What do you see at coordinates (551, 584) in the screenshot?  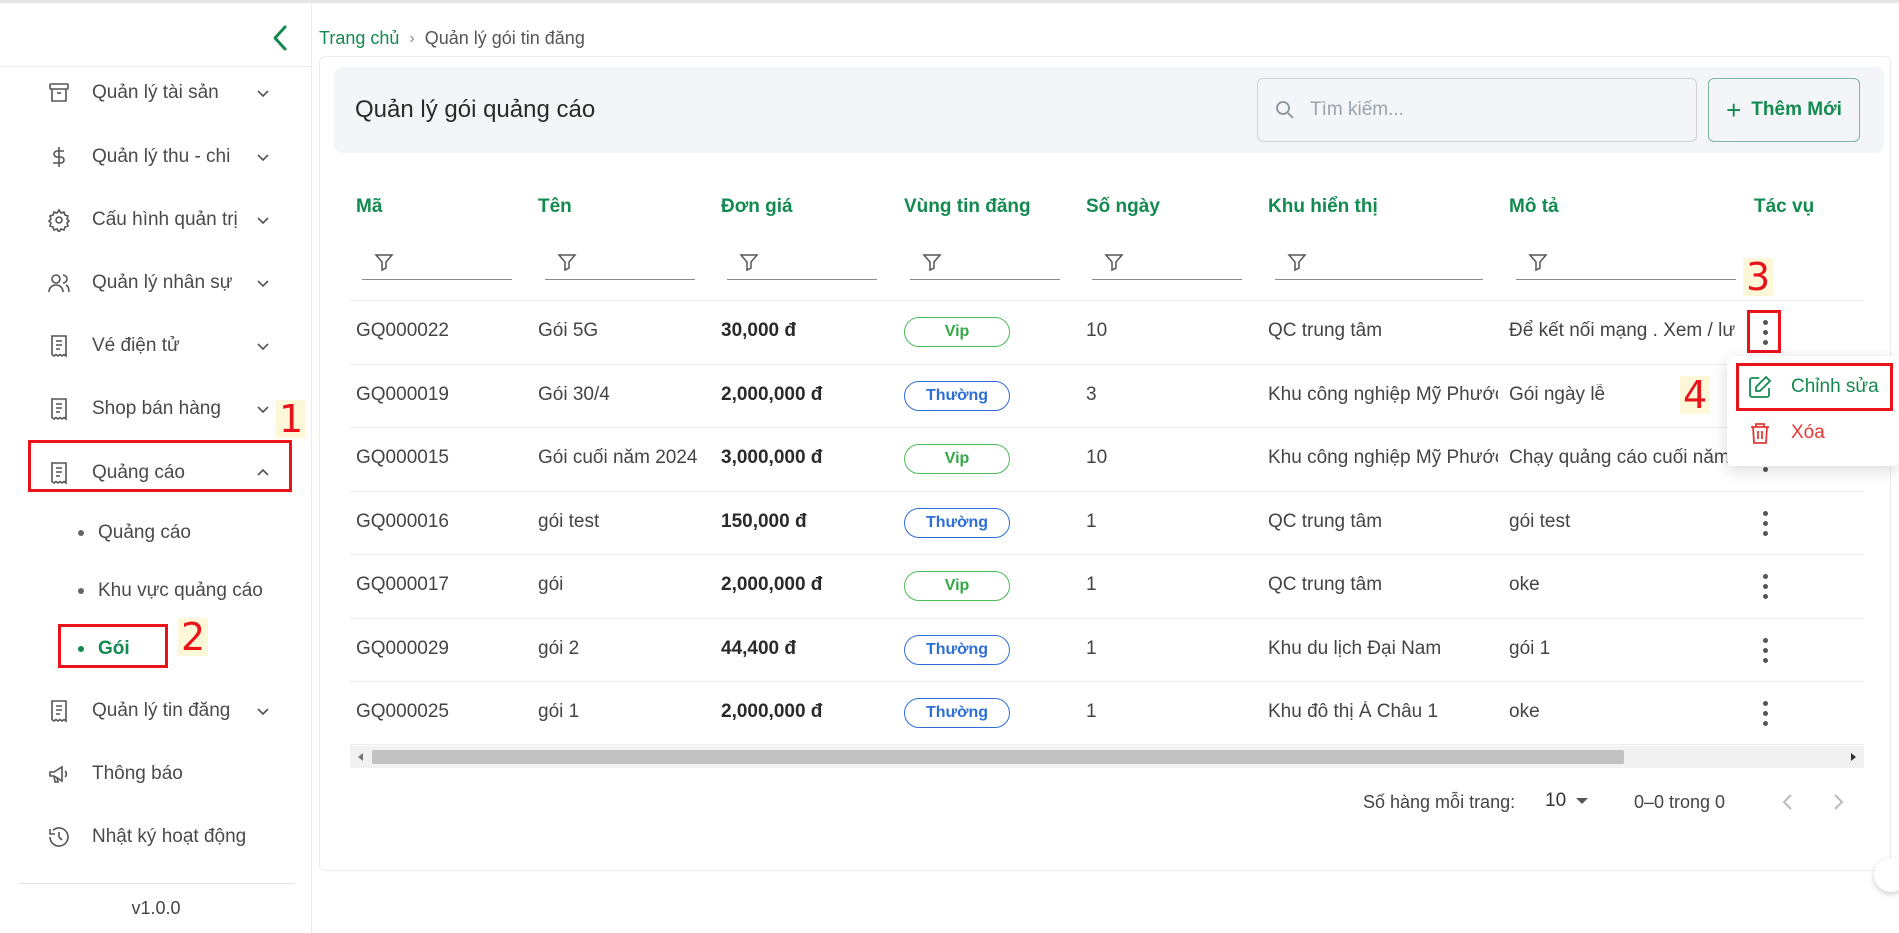 I see `cell-name: gói` at bounding box center [551, 584].